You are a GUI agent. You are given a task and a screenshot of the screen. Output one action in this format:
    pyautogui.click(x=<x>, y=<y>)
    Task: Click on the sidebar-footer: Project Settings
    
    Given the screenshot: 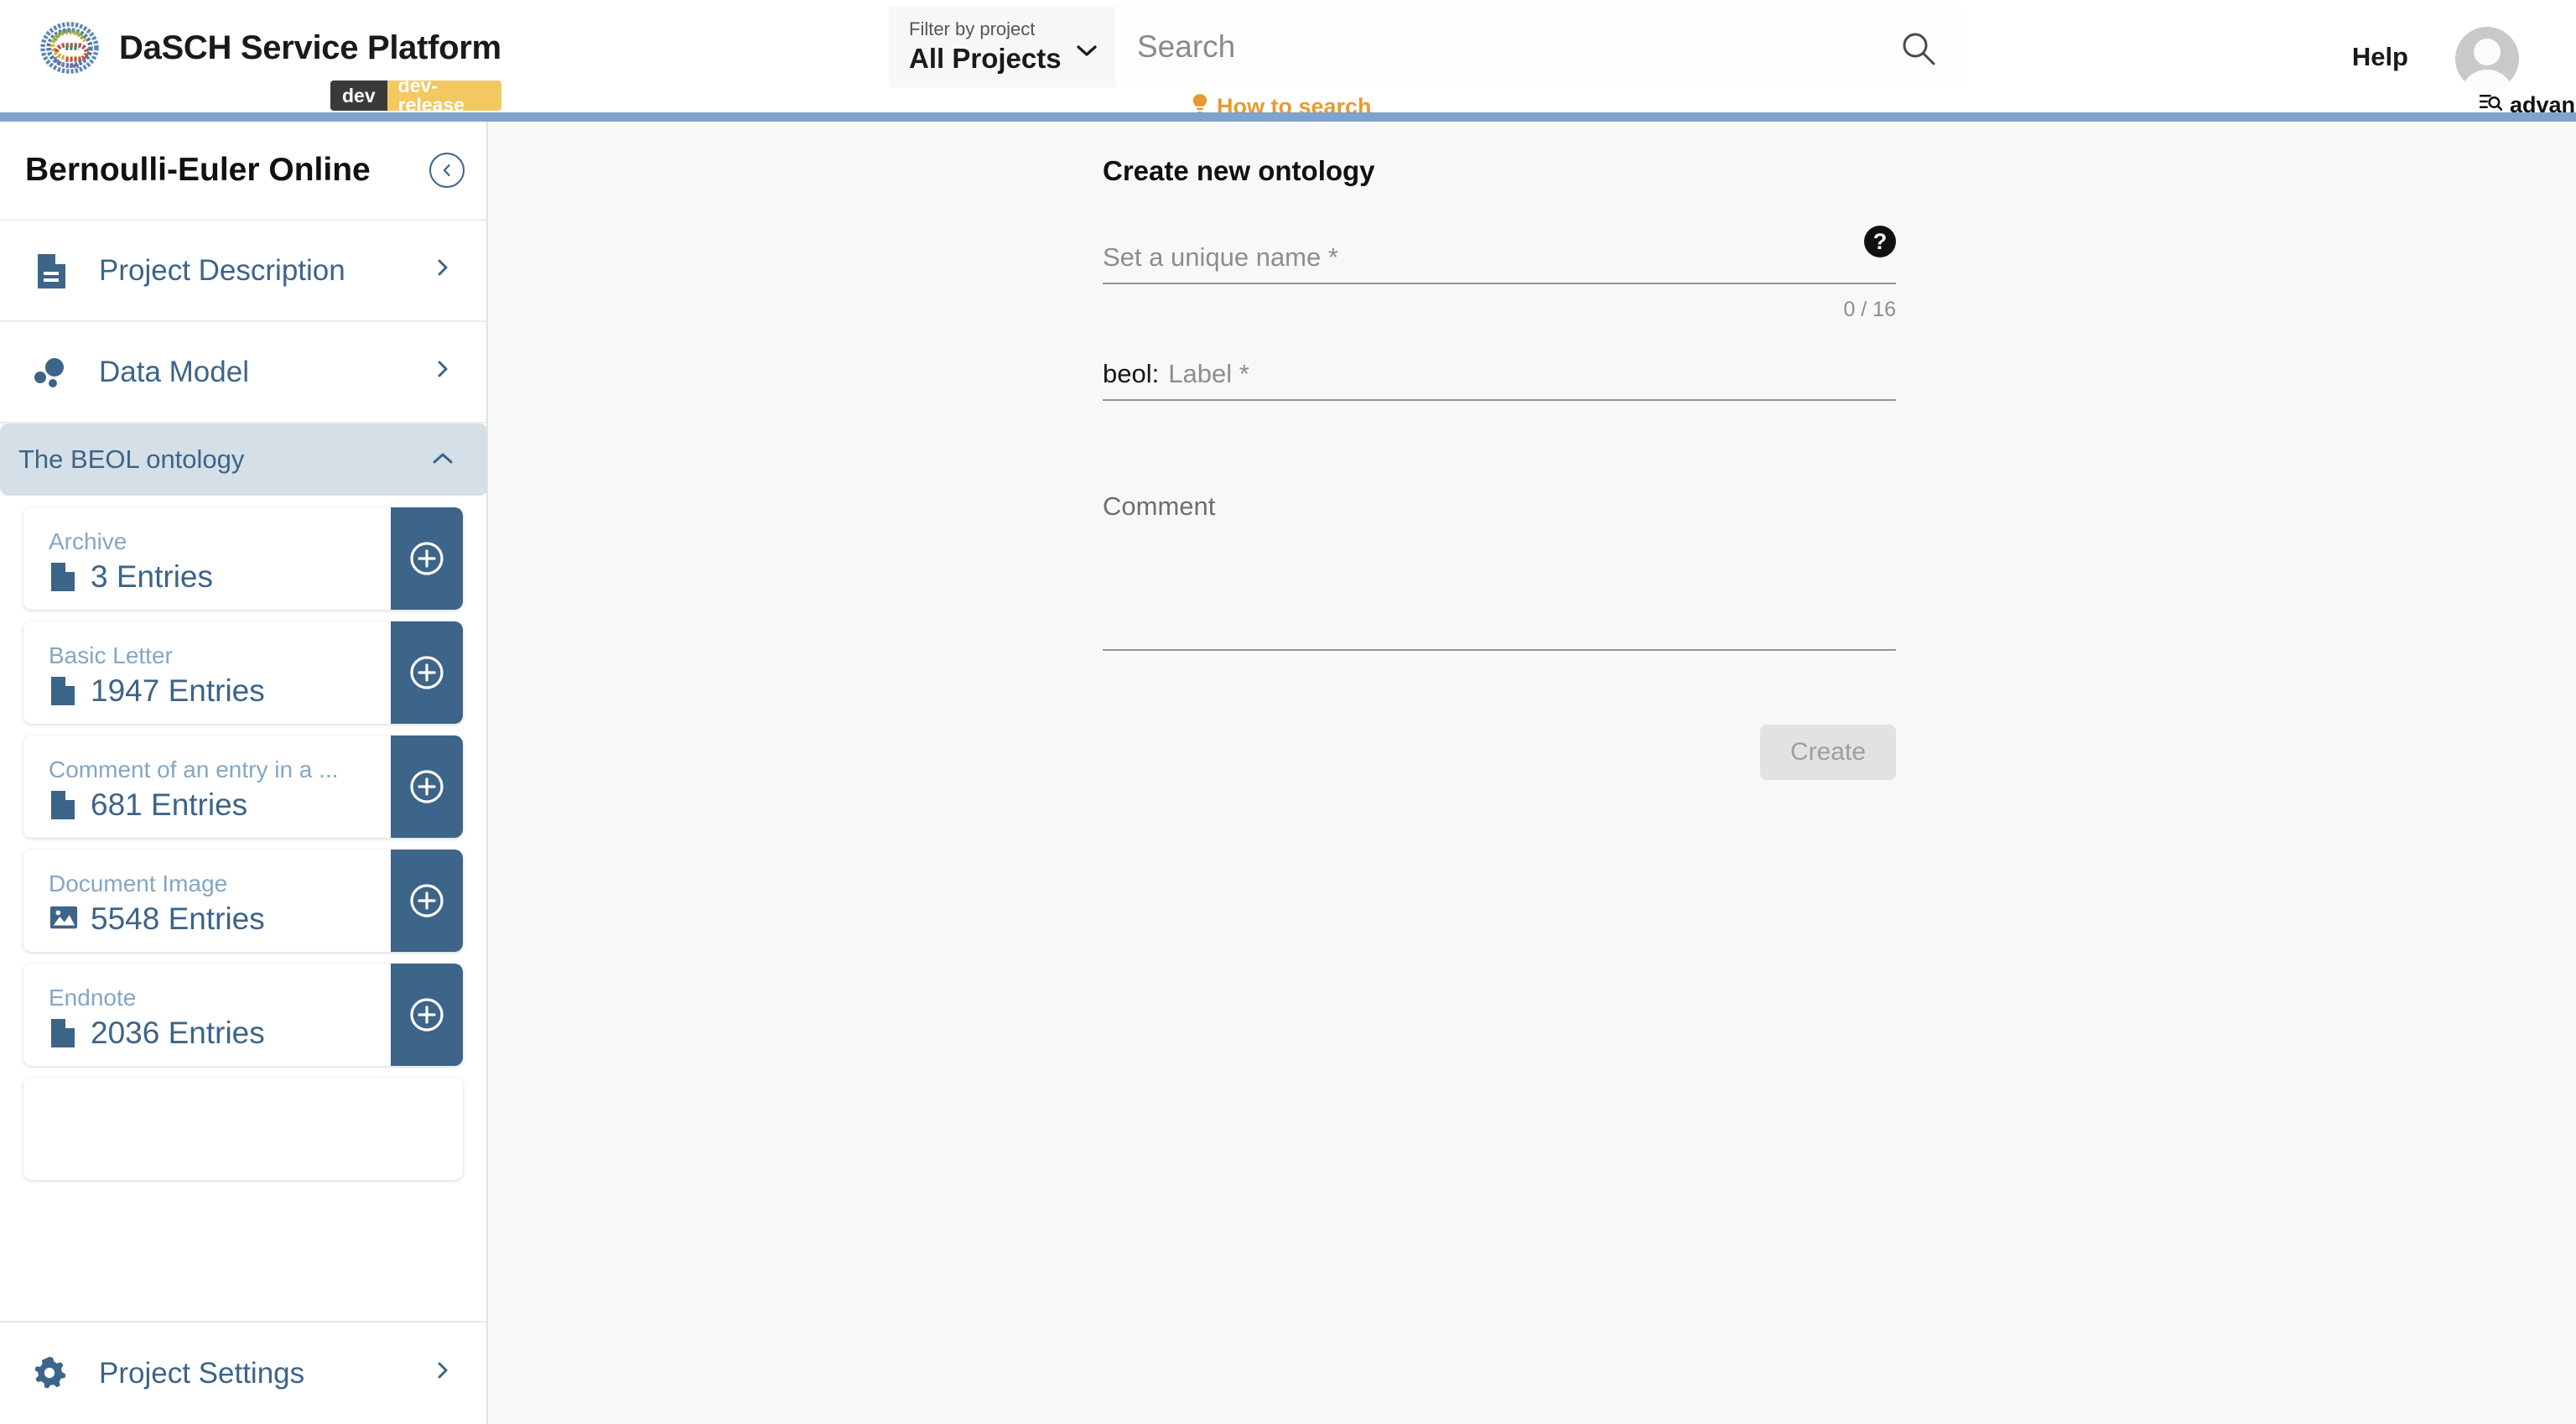 What is the action you would take?
    pyautogui.click(x=243, y=1372)
    